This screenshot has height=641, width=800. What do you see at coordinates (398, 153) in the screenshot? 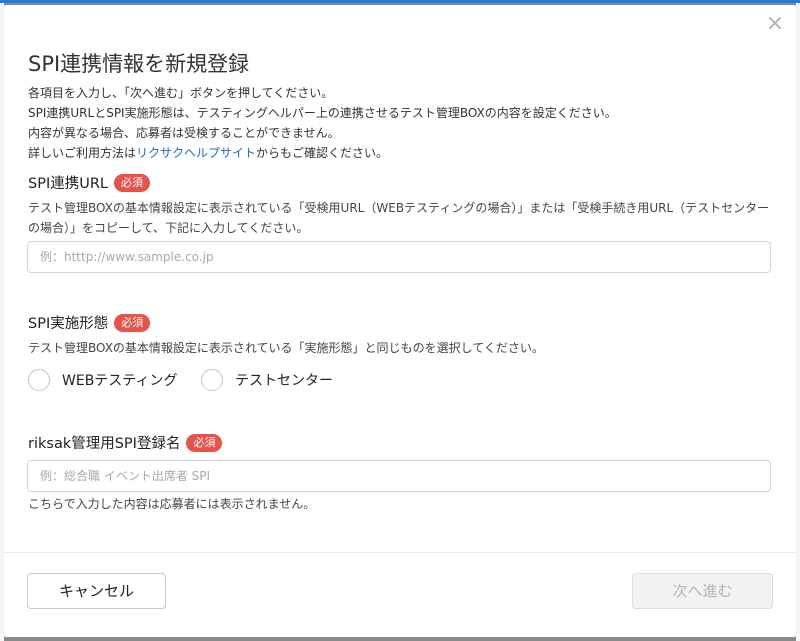
I see `intro-line-4: 詳しいご利用方法はリクサクヘルプサイトからもご確認ください。` at bounding box center [398, 153].